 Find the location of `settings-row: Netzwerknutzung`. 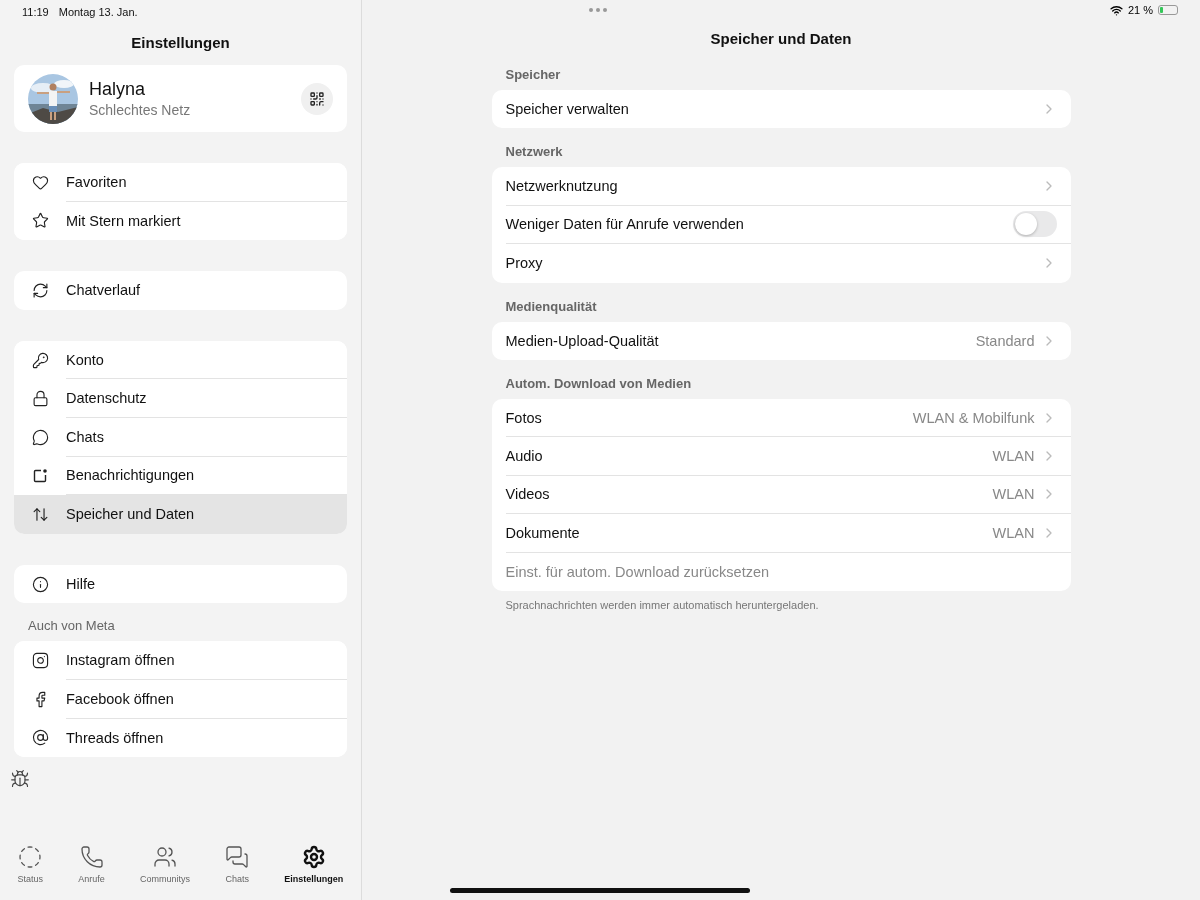

settings-row: Netzwerknutzung is located at coordinates (788, 186).